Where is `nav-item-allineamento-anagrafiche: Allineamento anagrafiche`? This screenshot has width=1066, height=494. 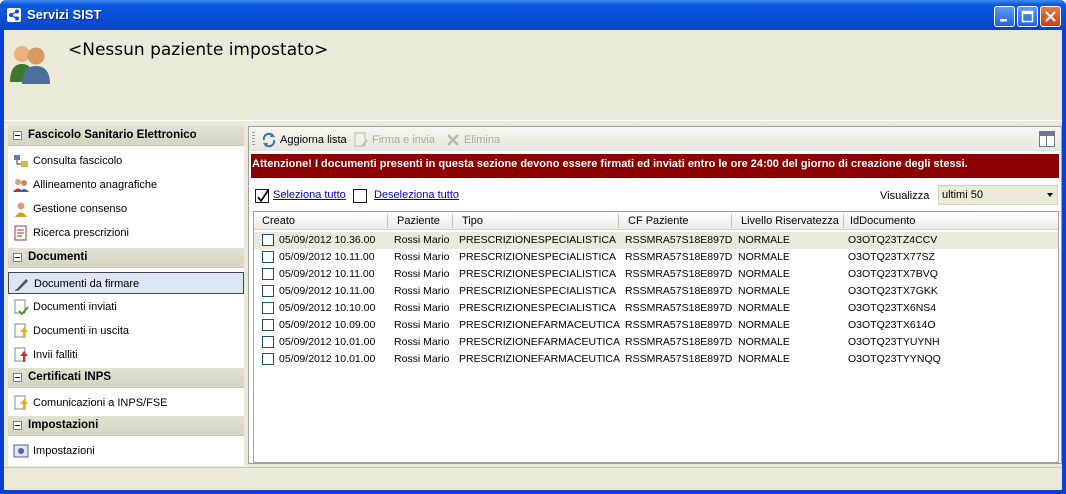
nav-item-allineamento-anagrafiche: Allineamento anagrafiche is located at coordinates (126, 185).